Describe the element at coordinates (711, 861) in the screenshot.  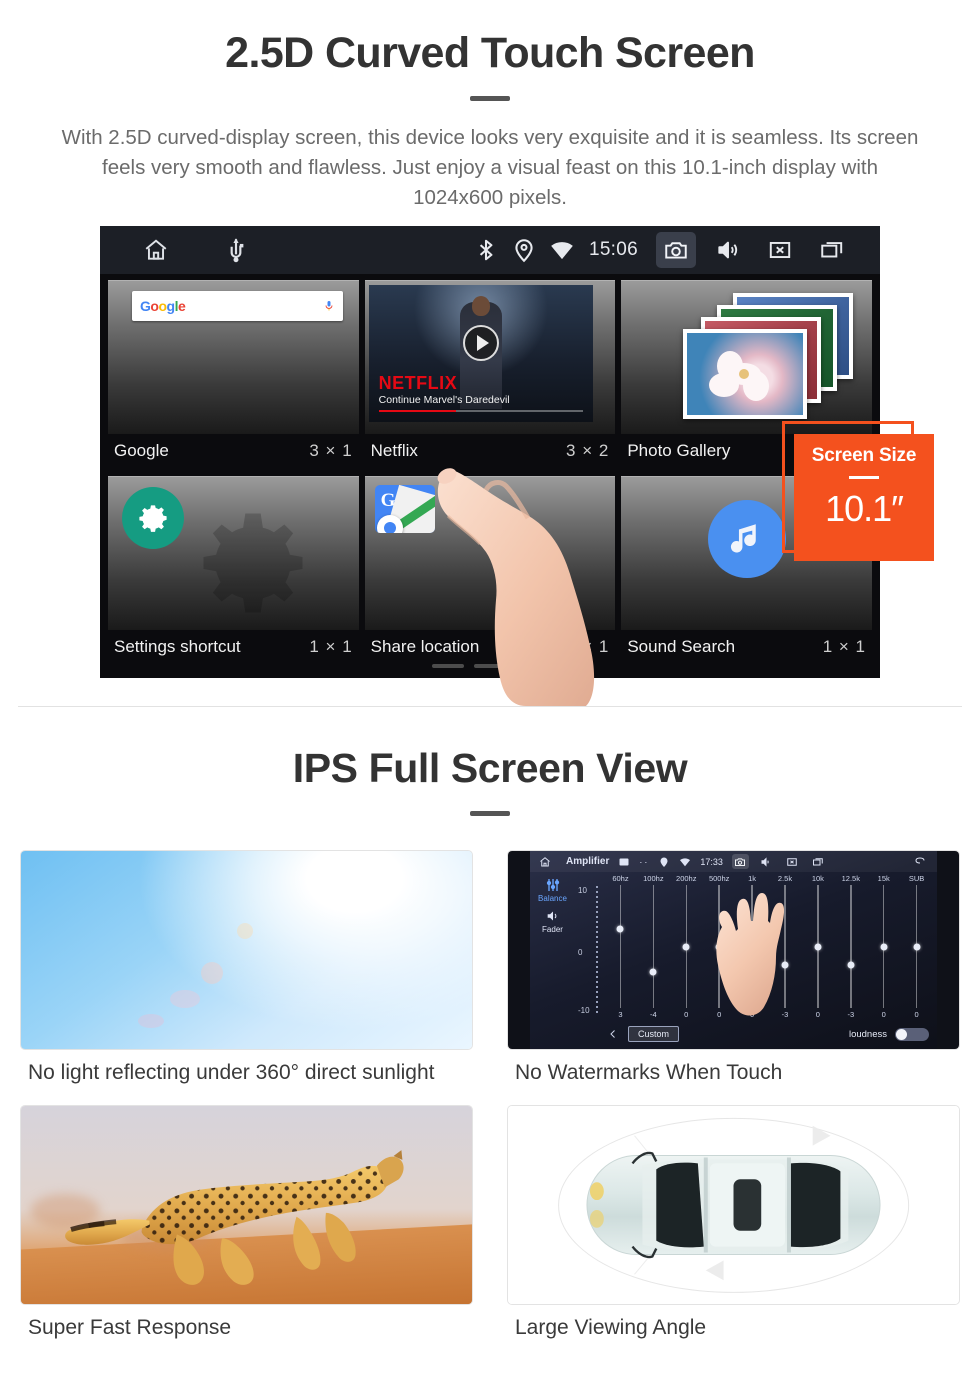
I see `amplifier-clock: 17:33` at that location.